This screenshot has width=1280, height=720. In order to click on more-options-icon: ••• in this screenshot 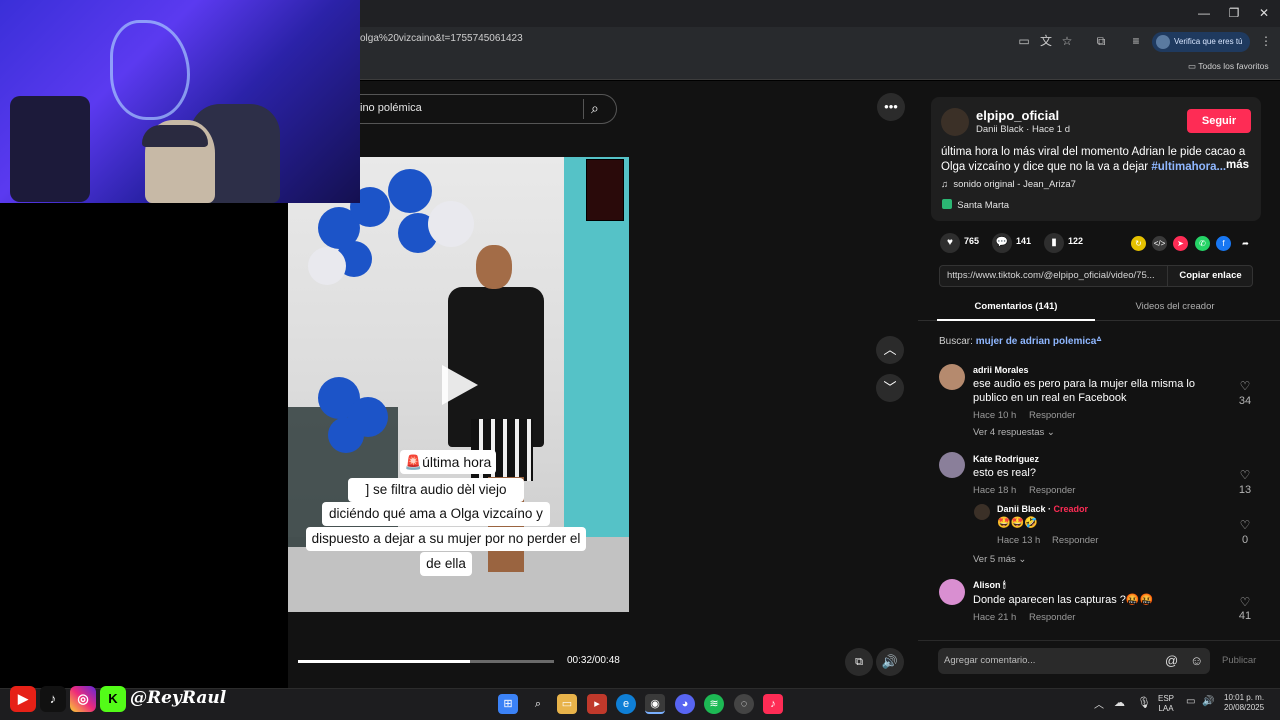, I will do `click(891, 107)`.